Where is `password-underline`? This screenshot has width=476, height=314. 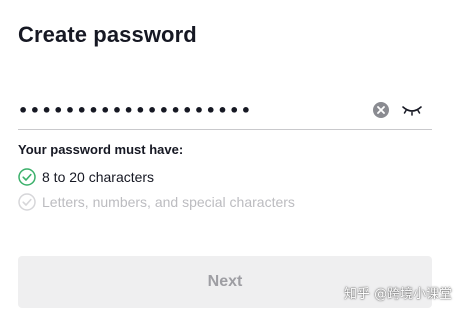
password-underline is located at coordinates (225, 129).